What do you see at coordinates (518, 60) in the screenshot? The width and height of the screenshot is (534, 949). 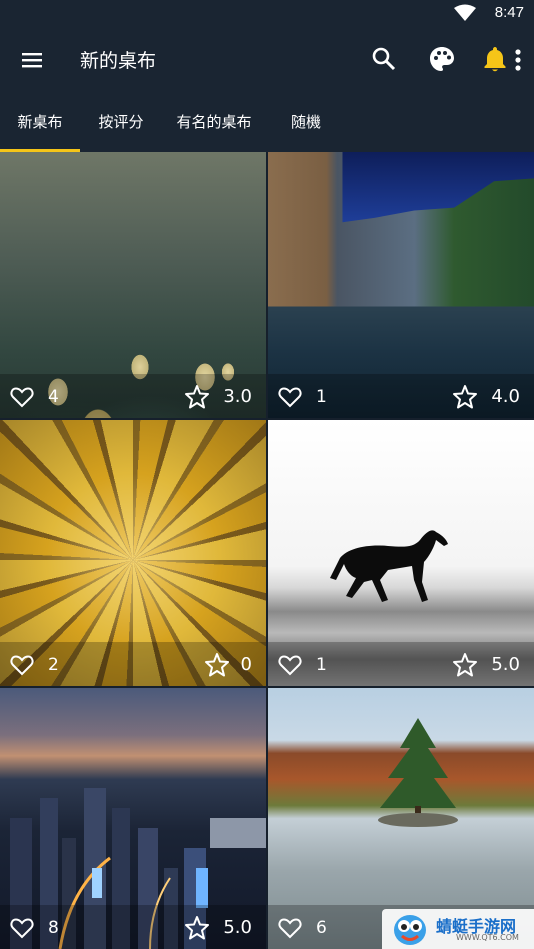 I see `more-options-icon` at bounding box center [518, 60].